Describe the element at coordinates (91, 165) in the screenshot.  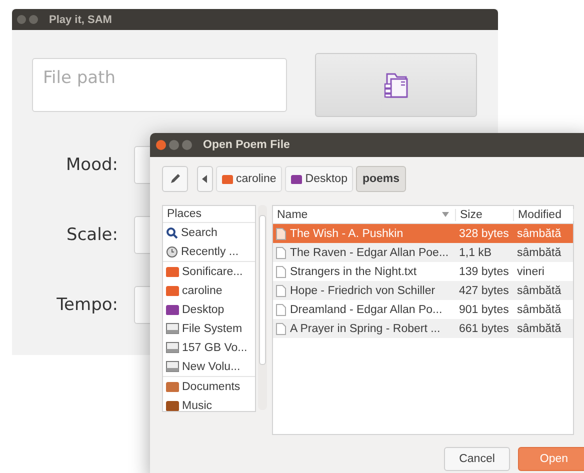
I see `field-label: Mood:` at that location.